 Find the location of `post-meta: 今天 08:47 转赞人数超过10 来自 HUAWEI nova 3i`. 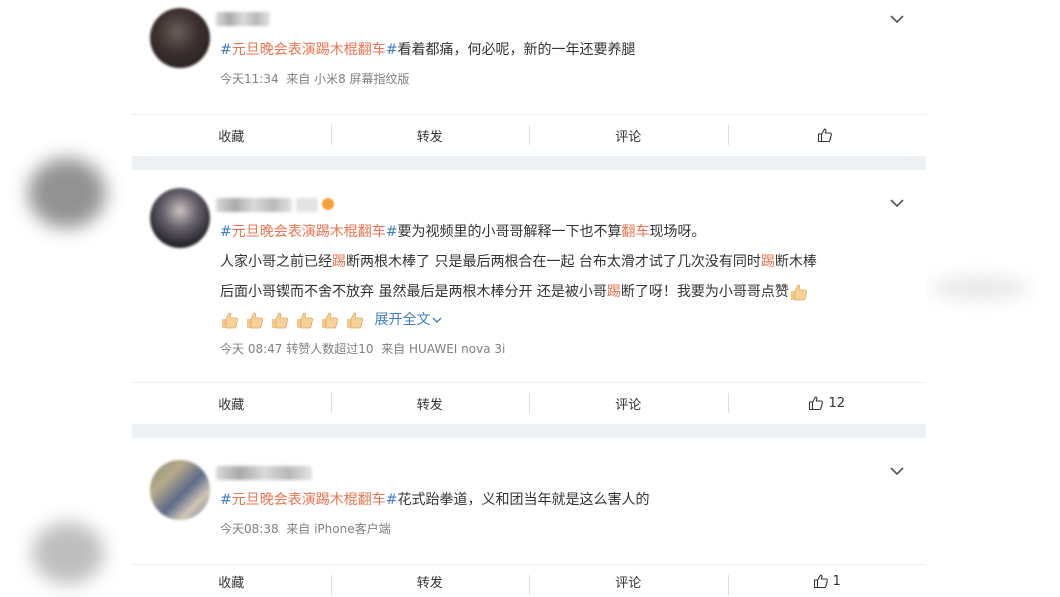

post-meta: 今天 08:47 转赞人数超过10 来自 HUAWEI nova 3i is located at coordinates (362, 348).